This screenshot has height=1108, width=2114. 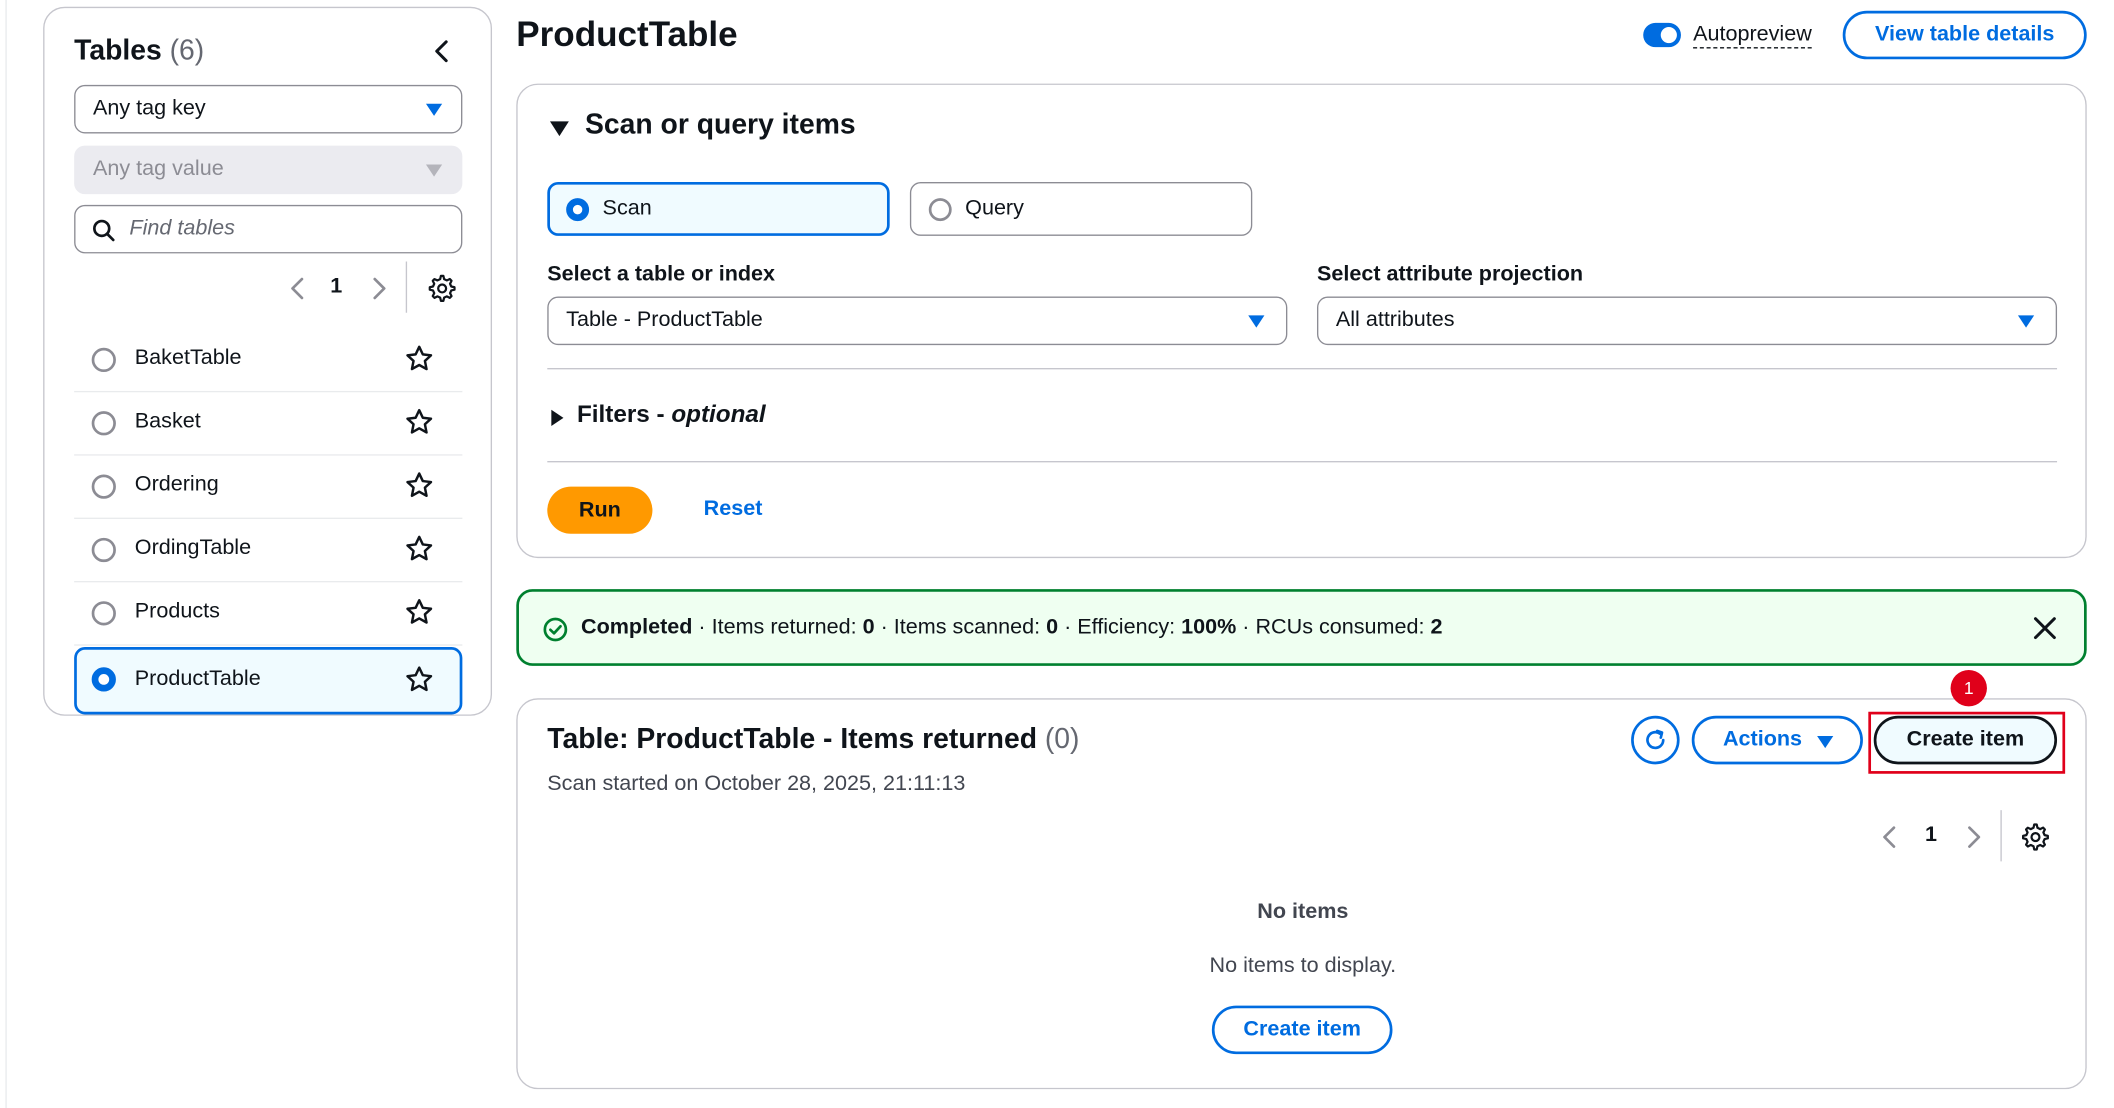 What do you see at coordinates (268, 229) in the screenshot?
I see `find-tables-input: Find tables` at bounding box center [268, 229].